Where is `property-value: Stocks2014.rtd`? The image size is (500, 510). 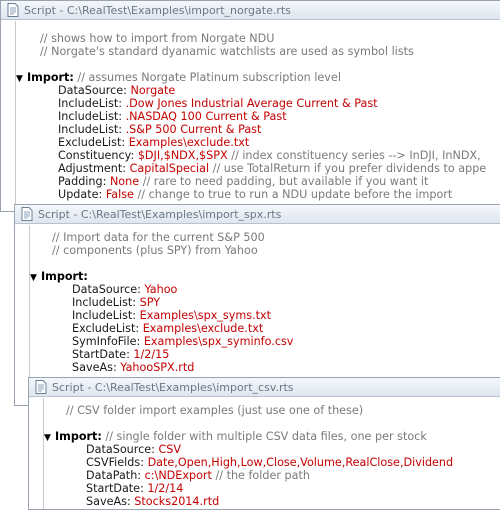 property-value: Stocks2014.rtd is located at coordinates (177, 501).